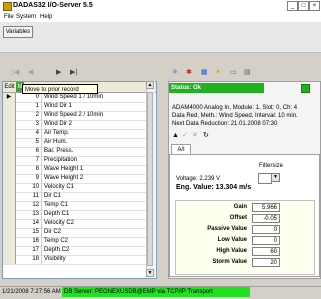 The image size is (321, 299). I want to click on app-icon, so click(7, 6).